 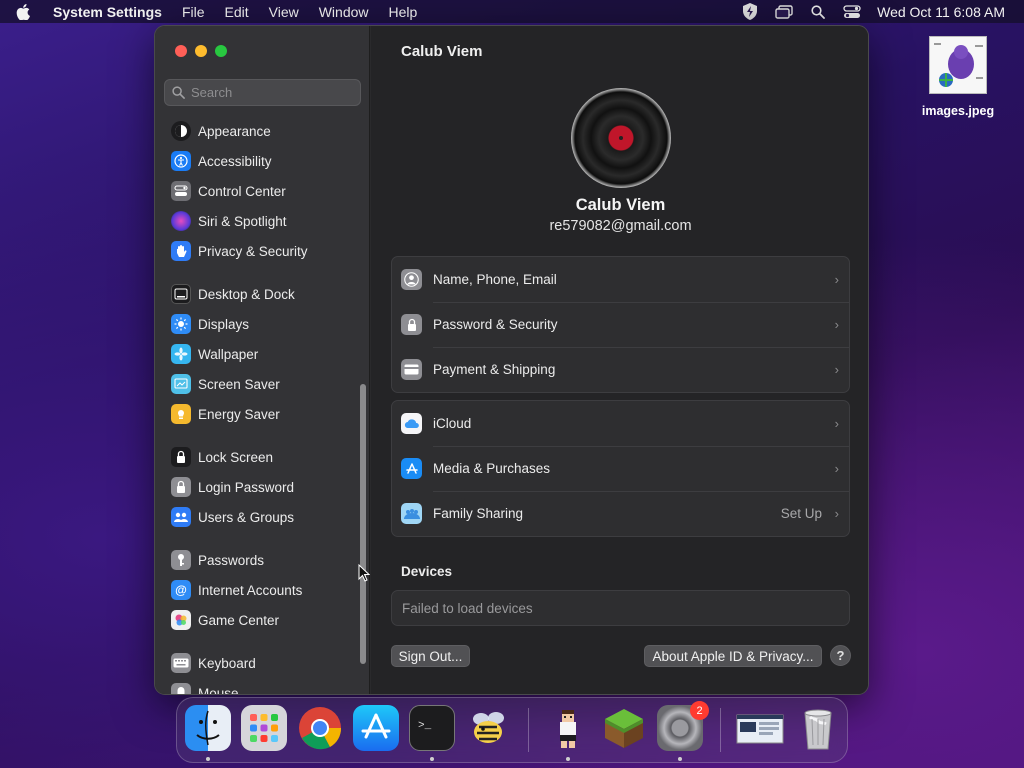 I want to click on sidebar-item-lock-screen: Lock Screen, so click(x=222, y=457).